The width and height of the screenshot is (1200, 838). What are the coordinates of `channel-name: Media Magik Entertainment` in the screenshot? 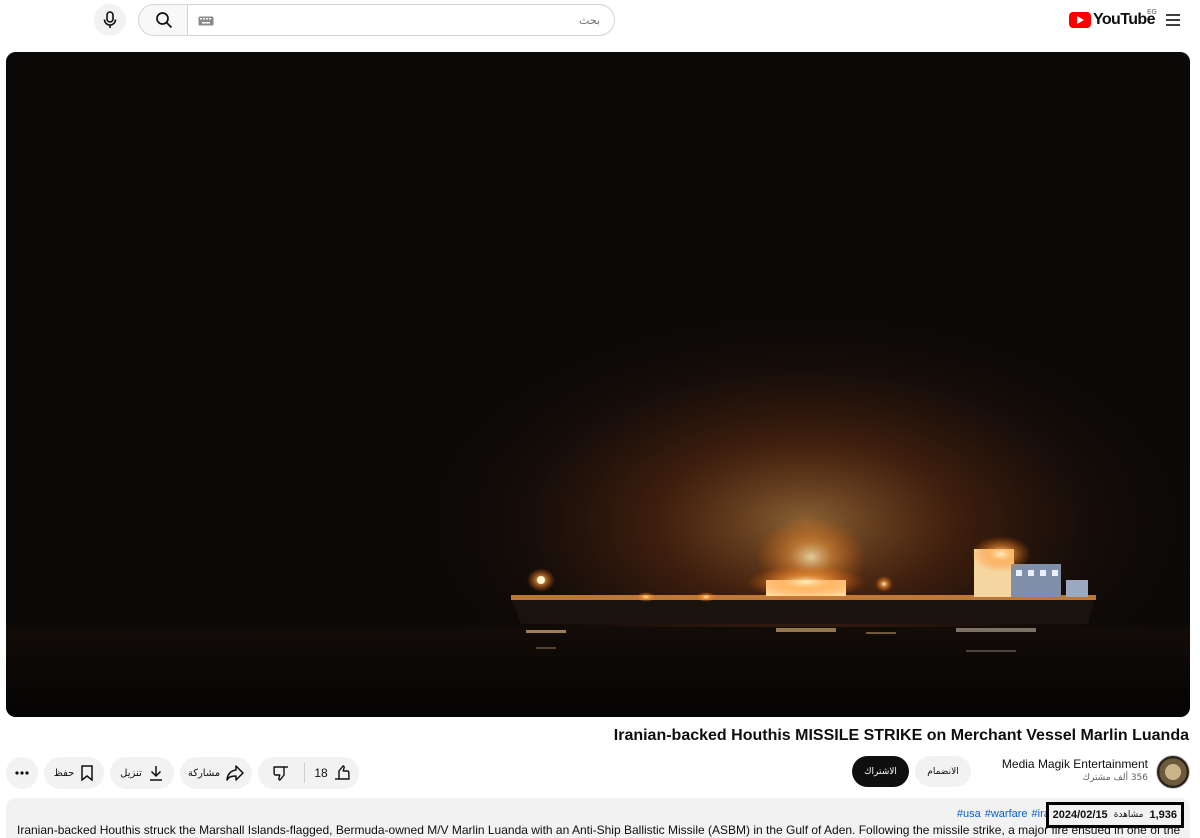 It's located at (1075, 764).